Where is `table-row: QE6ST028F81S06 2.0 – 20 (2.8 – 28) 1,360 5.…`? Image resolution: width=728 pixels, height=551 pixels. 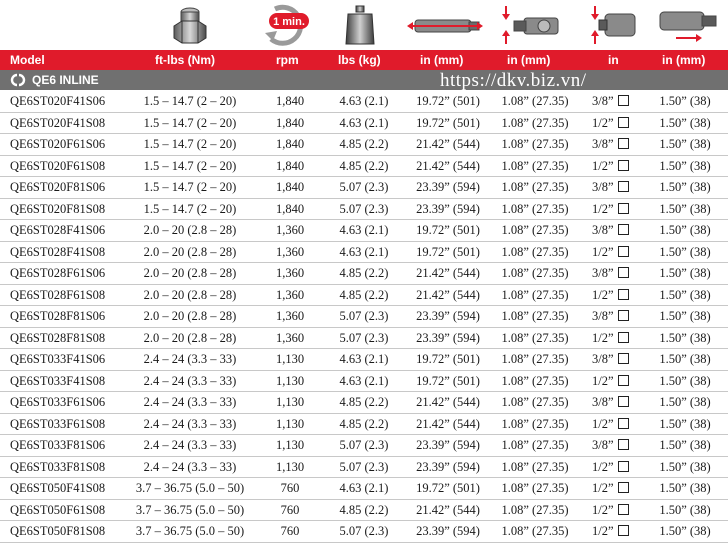 table-row: QE6ST028F81S06 2.0 – 20 (2.8 – 28) 1,360 5.… is located at coordinates (364, 317).